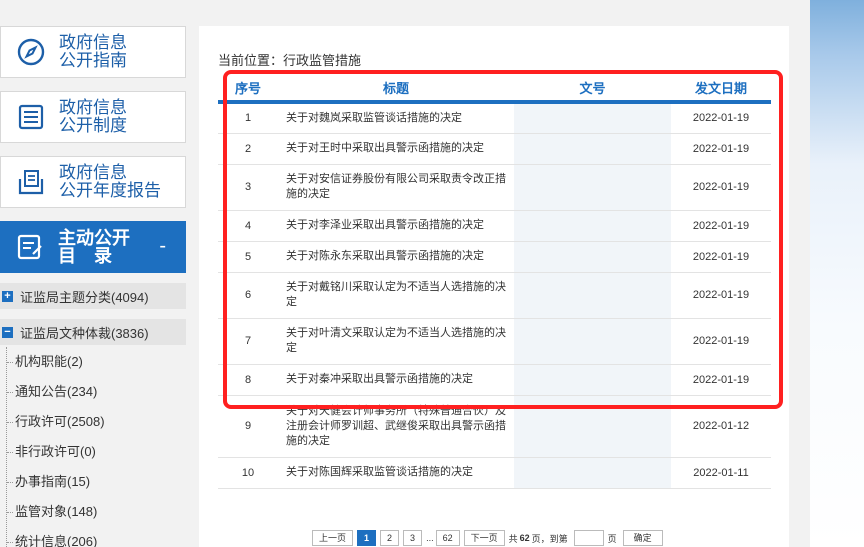 The height and width of the screenshot is (547, 864). What do you see at coordinates (524, 538) in the screenshot?
I see `total-pages: 62` at bounding box center [524, 538].